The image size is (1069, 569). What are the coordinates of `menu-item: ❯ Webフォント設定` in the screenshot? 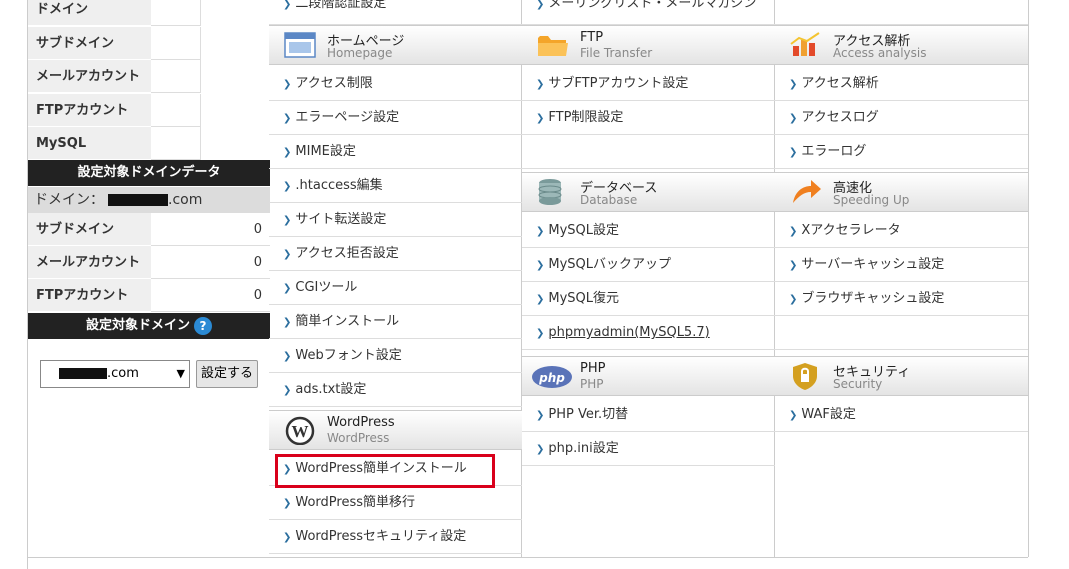 It's located at (395, 356).